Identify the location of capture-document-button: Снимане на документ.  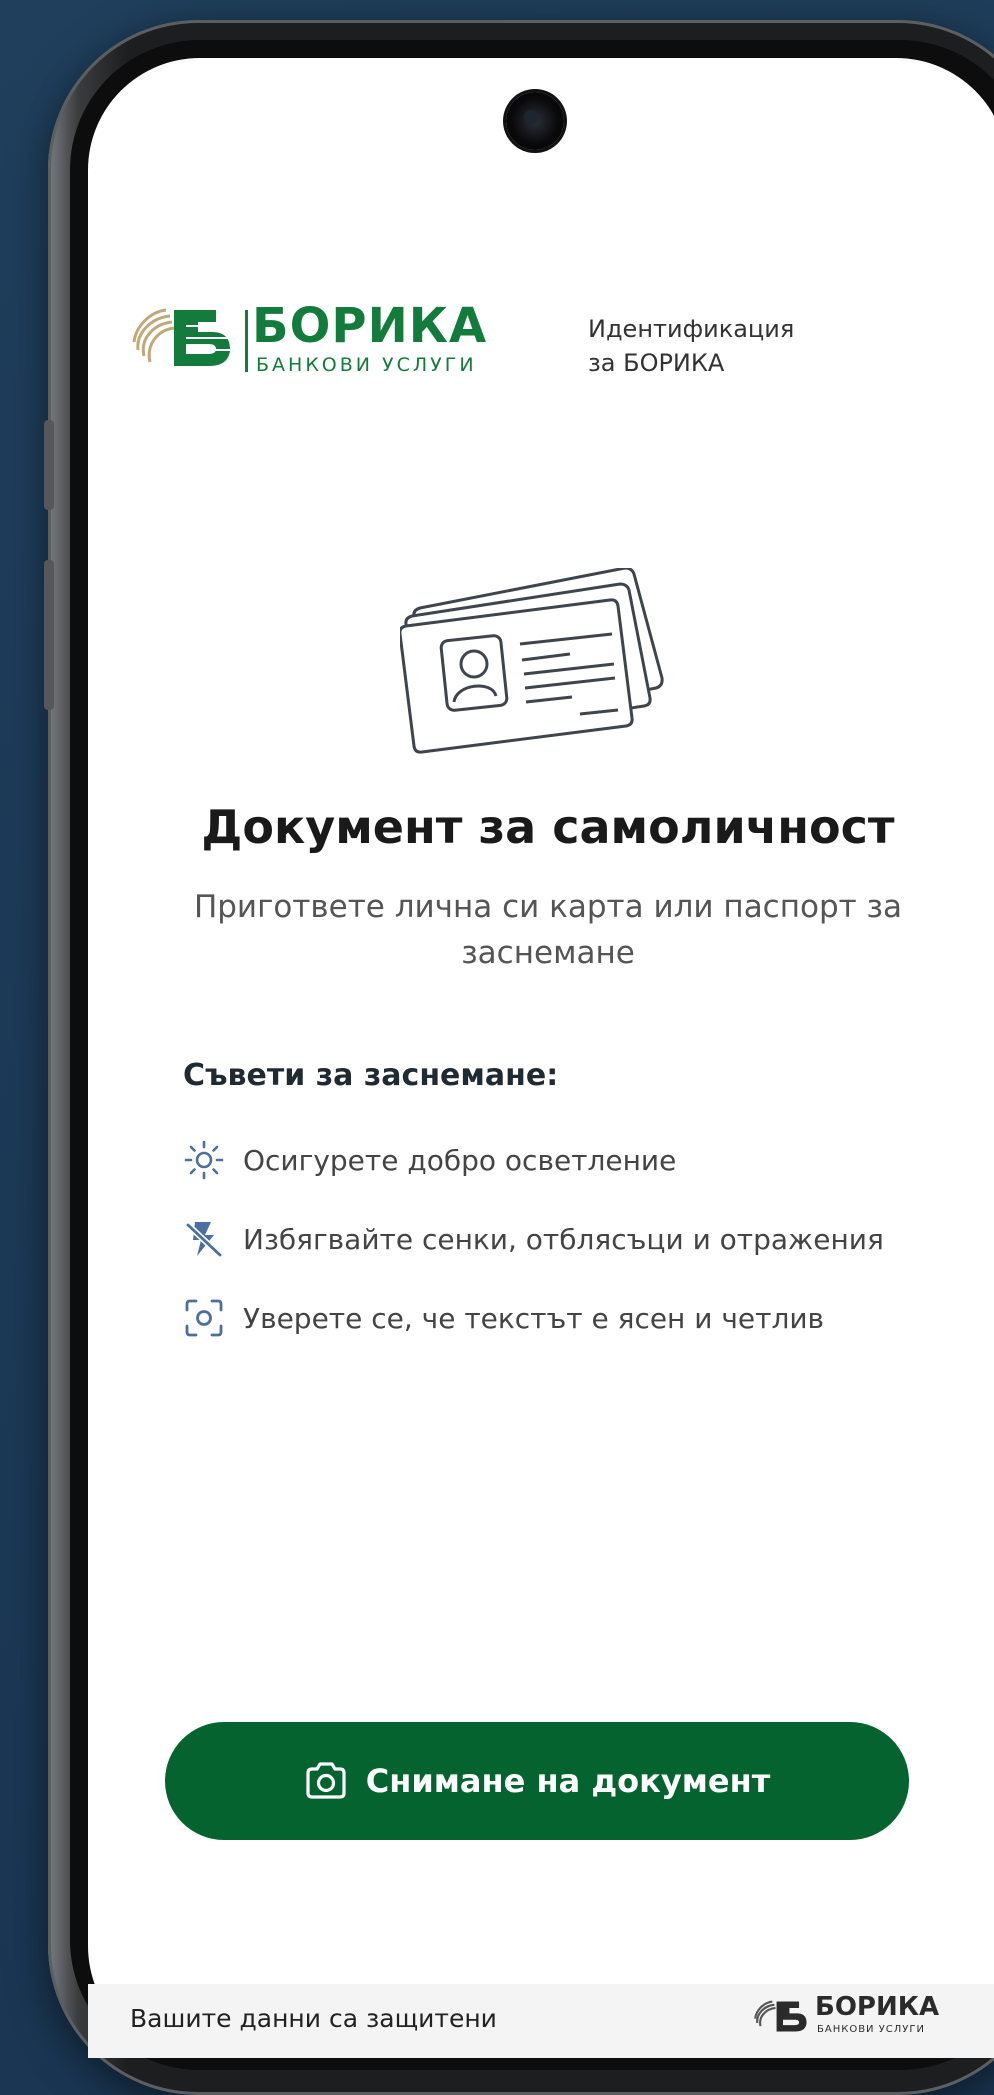
(537, 1781).